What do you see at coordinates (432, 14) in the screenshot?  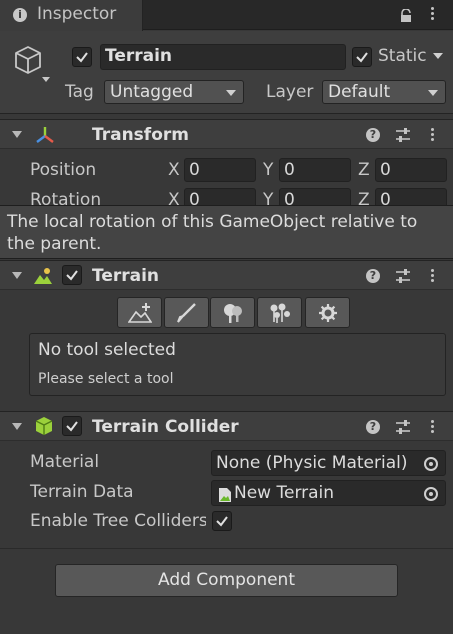 I see `tab-menu-icon` at bounding box center [432, 14].